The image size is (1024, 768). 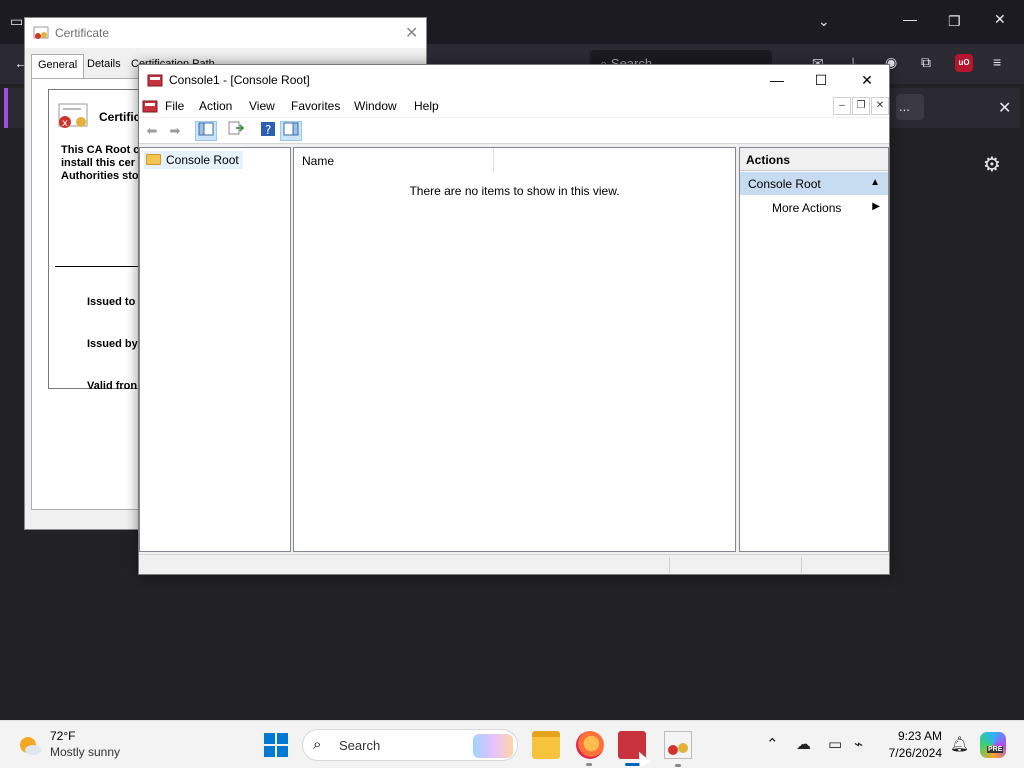 I want to click on tree-item-console-root: Console Root, so click(x=193, y=160).